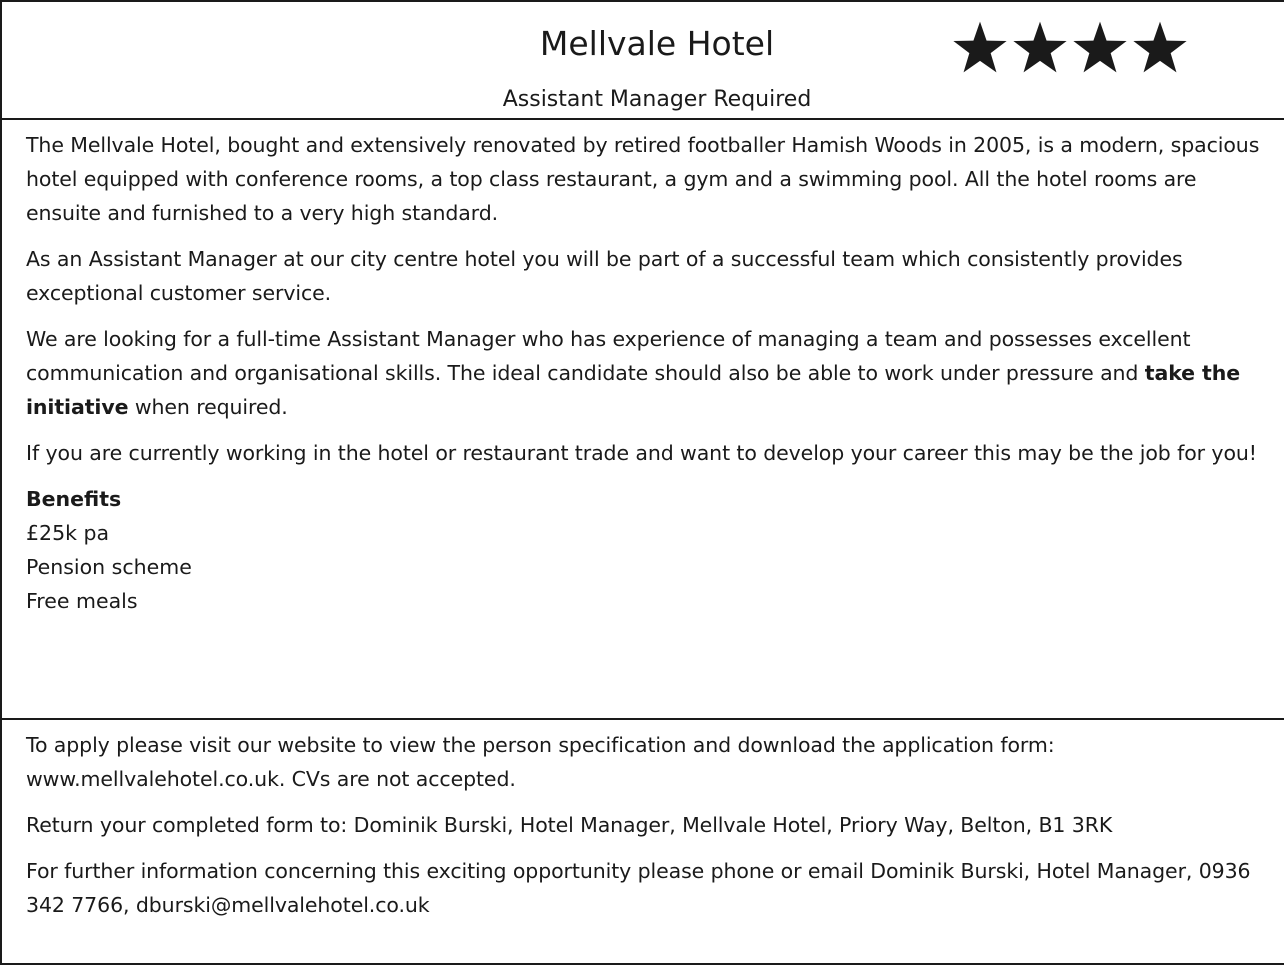  I want to click on benefit-item: Pension scheme, so click(109, 567).